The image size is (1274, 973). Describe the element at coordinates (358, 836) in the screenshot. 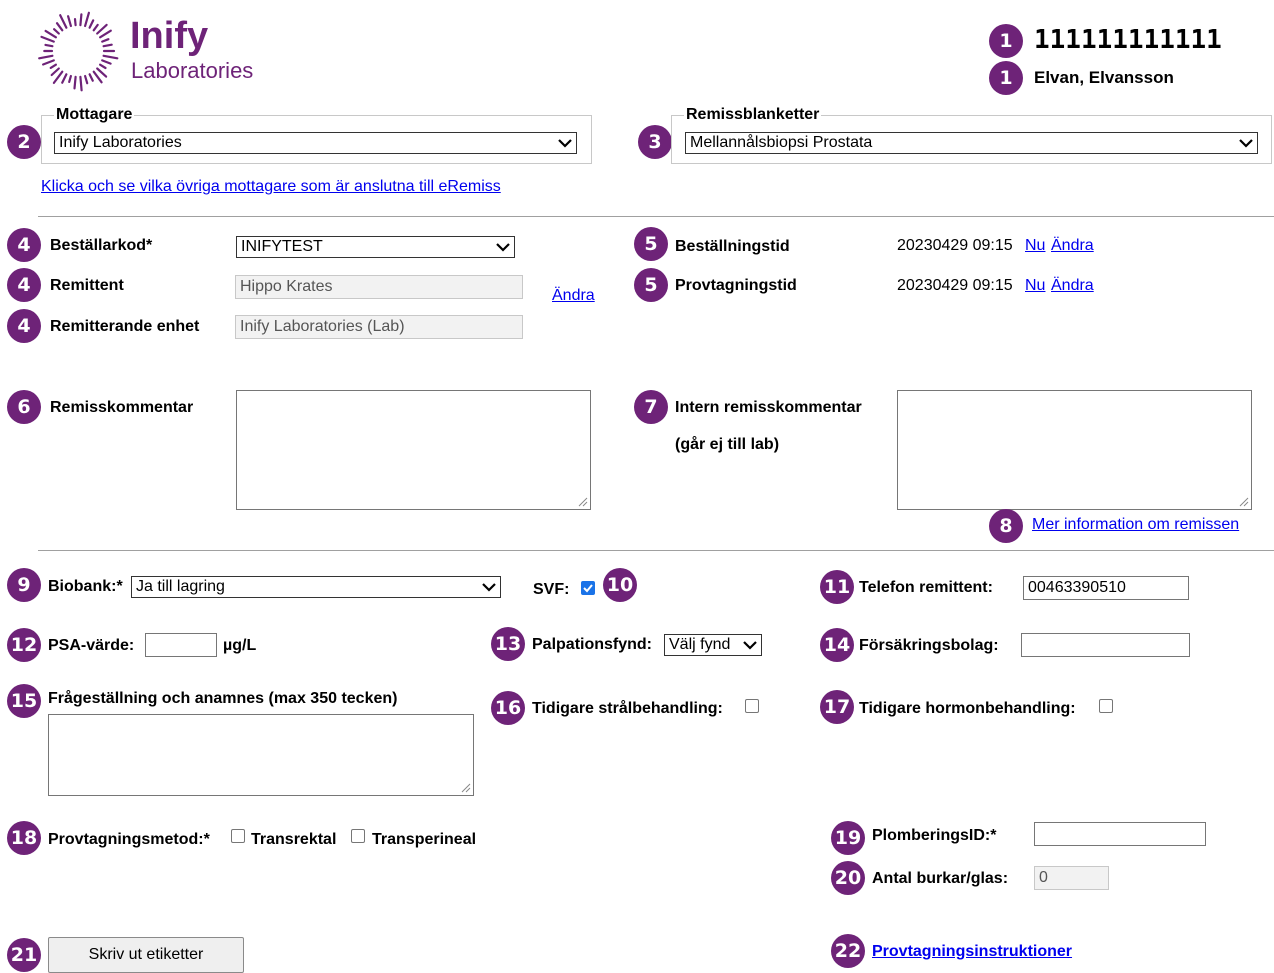

I see `transperineal-checkbox` at that location.